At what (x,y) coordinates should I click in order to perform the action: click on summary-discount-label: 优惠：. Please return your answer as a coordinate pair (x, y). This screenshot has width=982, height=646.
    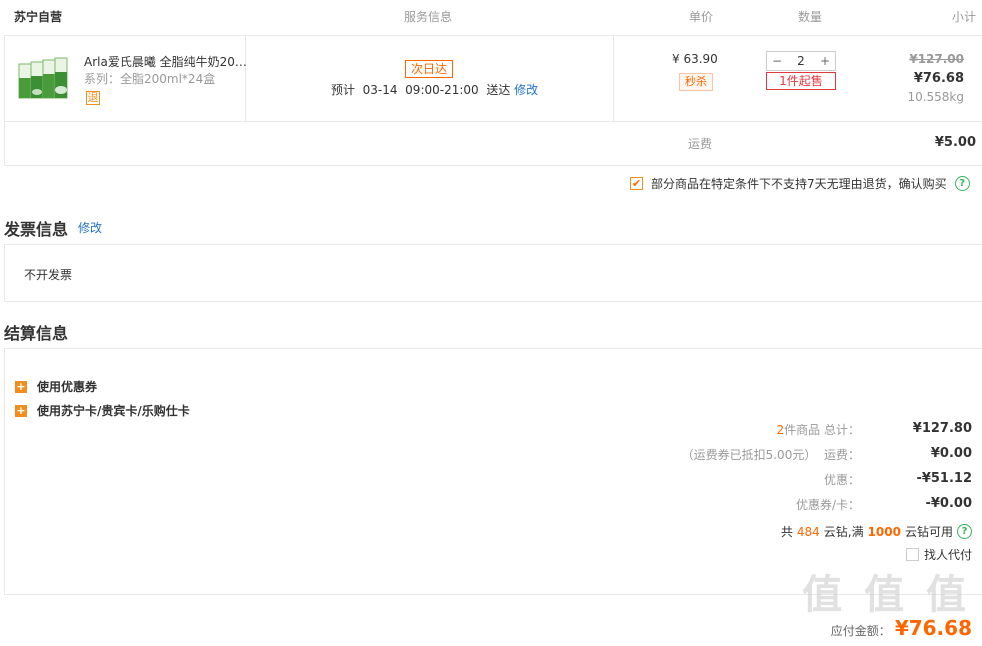
    Looking at the image, I should click on (841, 480).